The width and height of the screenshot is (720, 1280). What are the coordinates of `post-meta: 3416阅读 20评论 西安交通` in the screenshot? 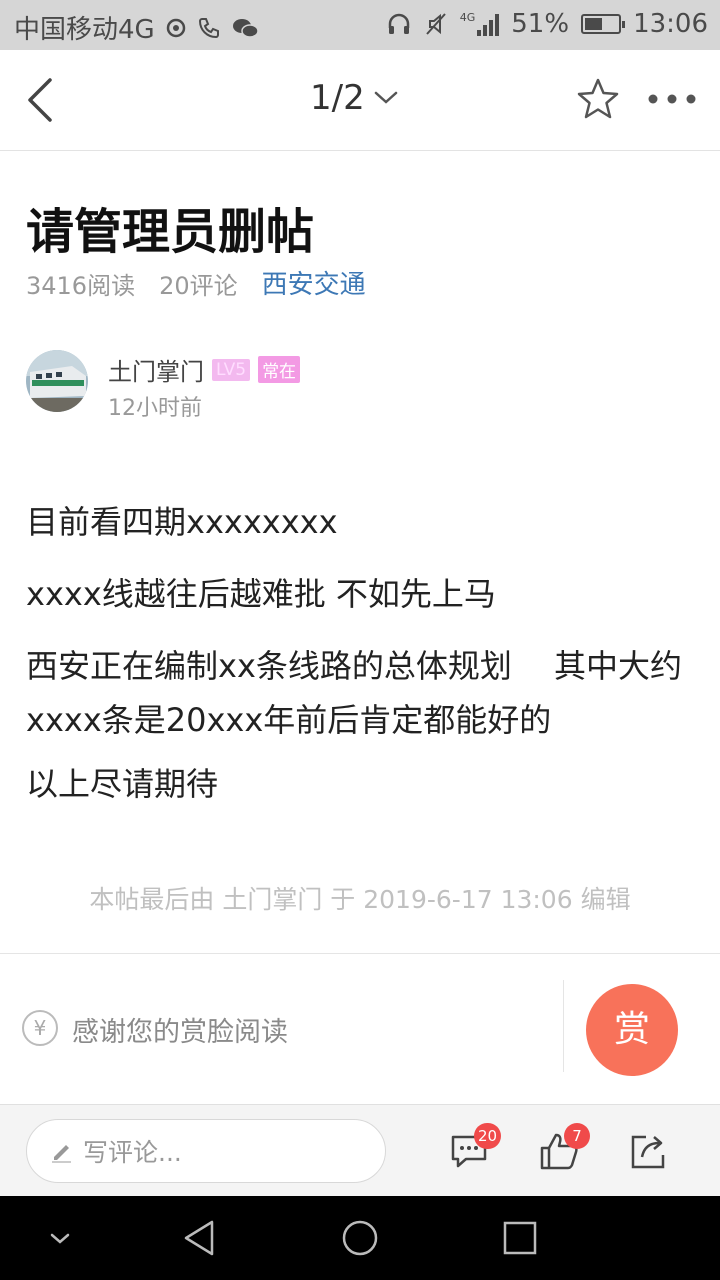 It's located at (196, 283).